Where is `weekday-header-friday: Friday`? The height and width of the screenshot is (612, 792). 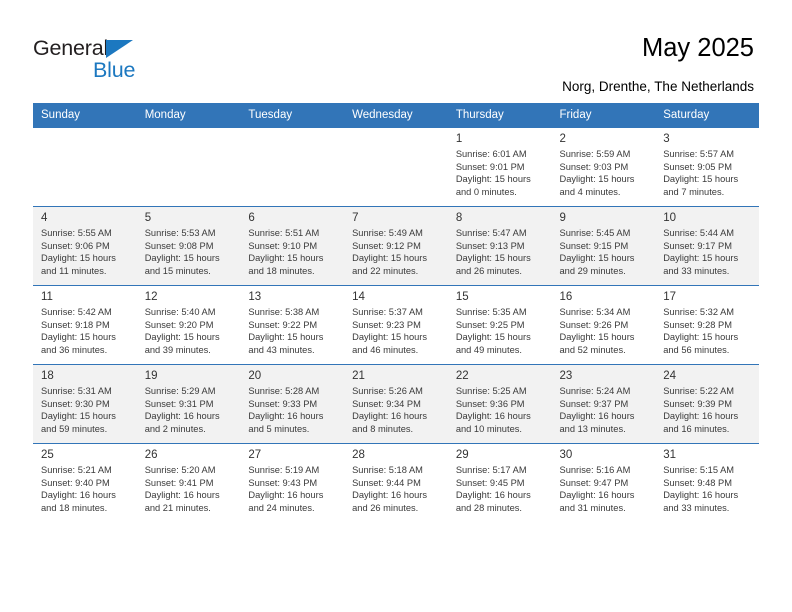
weekday-header-friday: Friday is located at coordinates (603, 115).